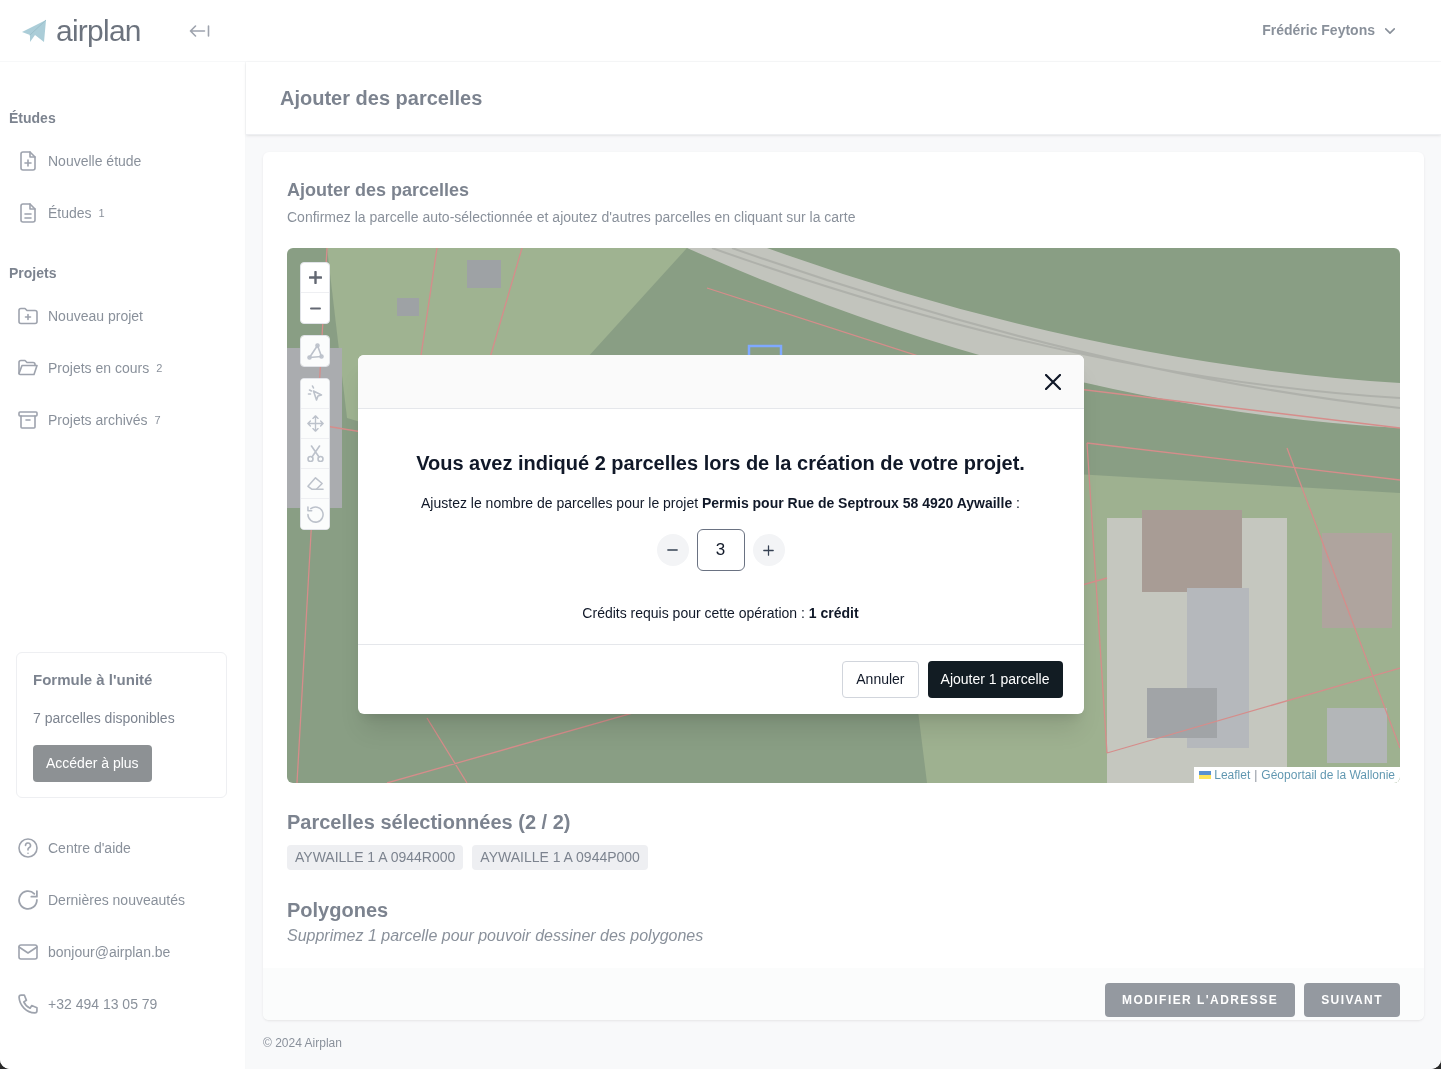 The width and height of the screenshot is (1441, 1069). I want to click on item-count: 2, so click(159, 368).